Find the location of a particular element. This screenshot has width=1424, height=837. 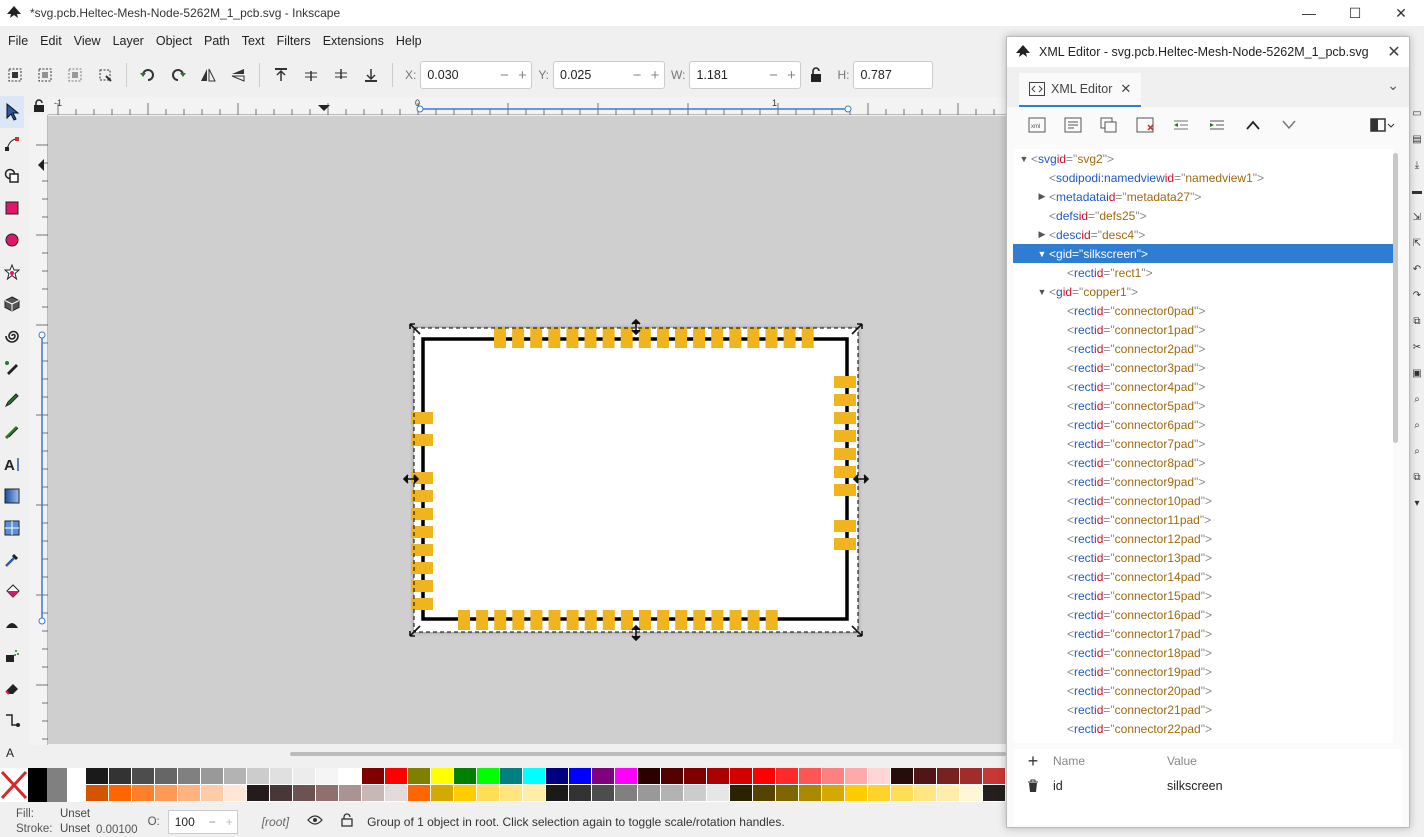

cmd-cut-icon: ✂ is located at coordinates (1417, 347).